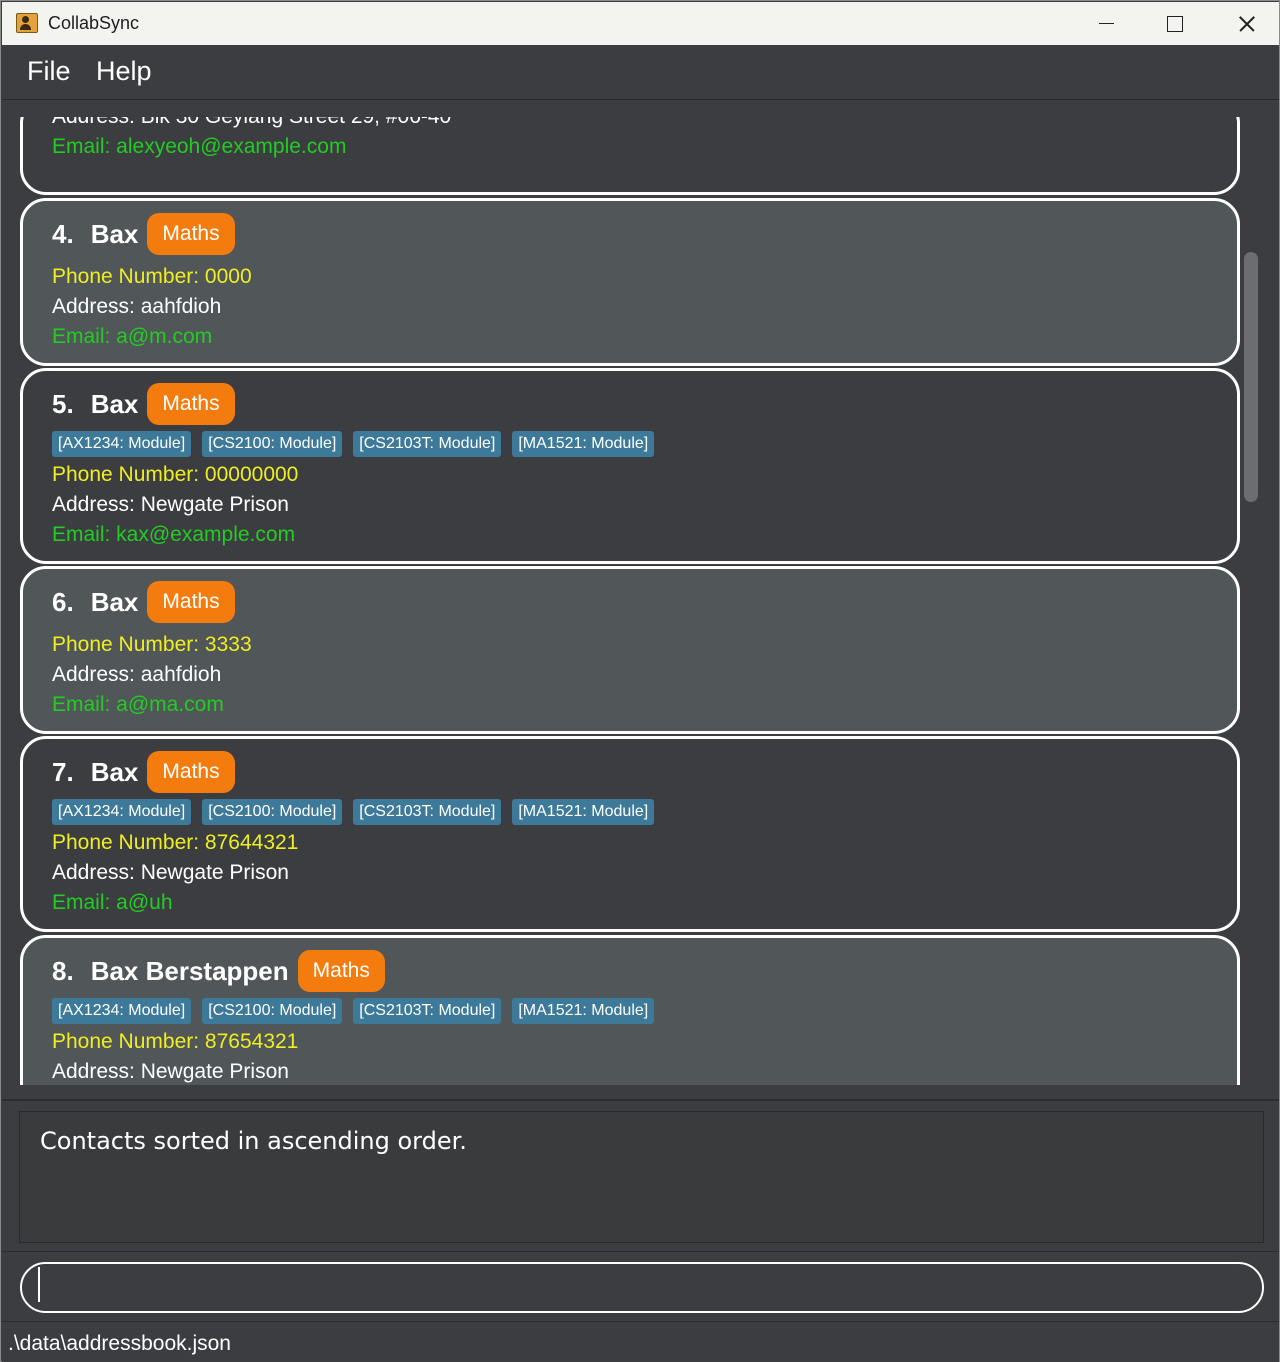 The image size is (1280, 1362). What do you see at coordinates (640, 72) in the screenshot?
I see `menu-bar: File Help` at bounding box center [640, 72].